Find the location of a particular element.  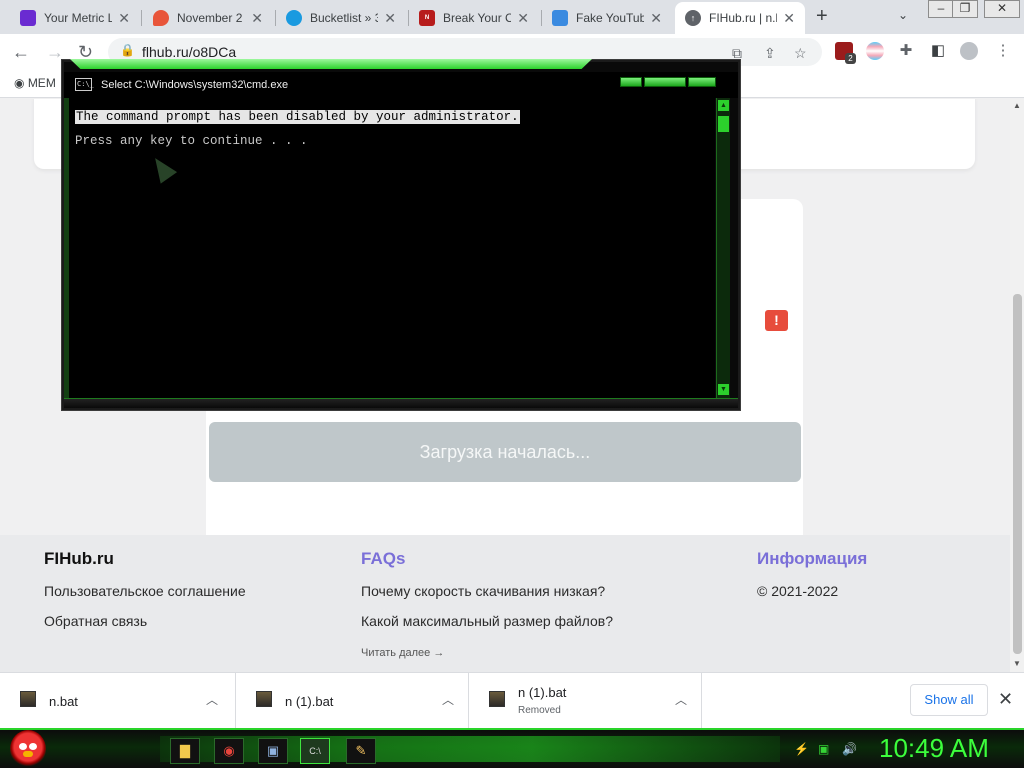

tab-3: Bucketlist » 3 ✕ is located at coordinates (341, 18).